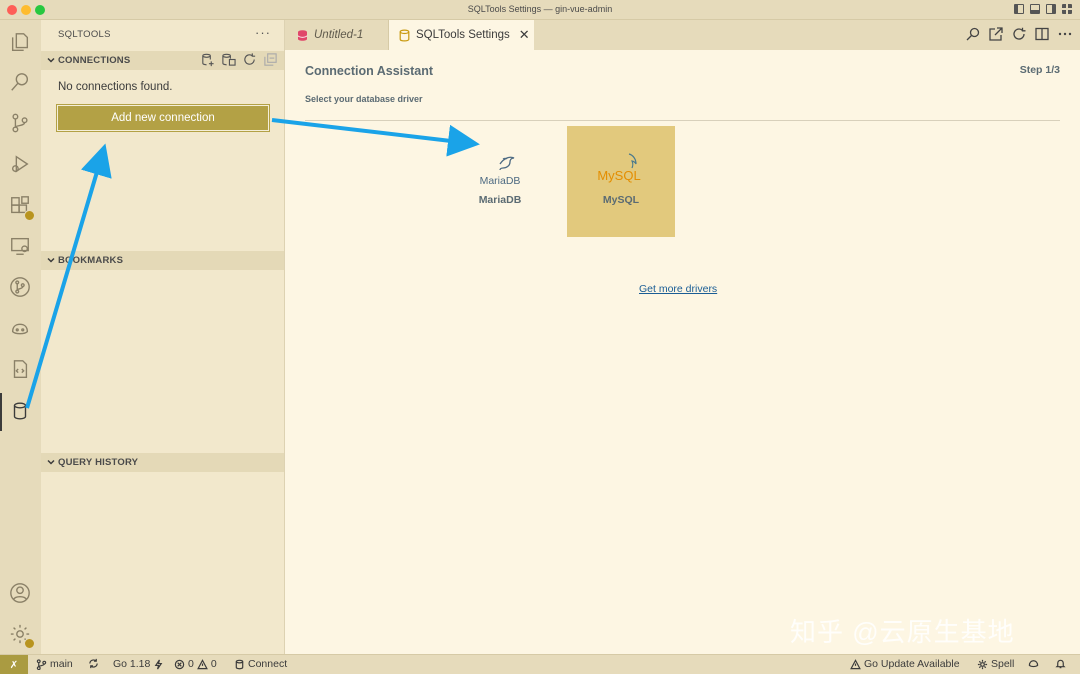 This screenshot has height=674, width=1080. I want to click on editor-tab-bar: Untitled-1 SQLTools Settings ✕, so click(682, 35).